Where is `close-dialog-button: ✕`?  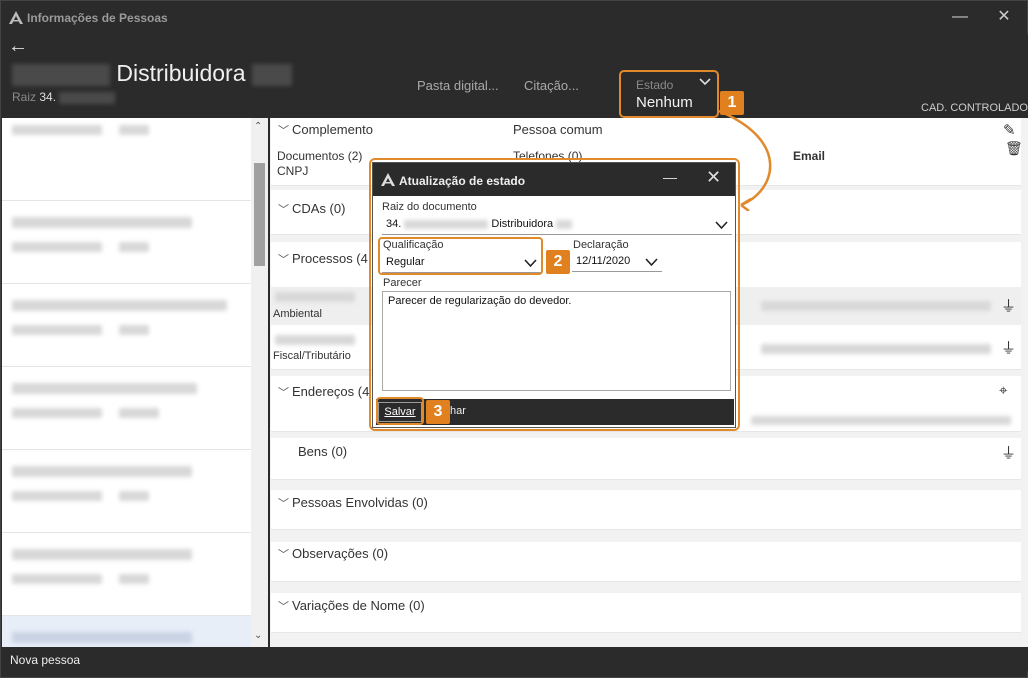
close-dialog-button: ✕ is located at coordinates (713, 177).